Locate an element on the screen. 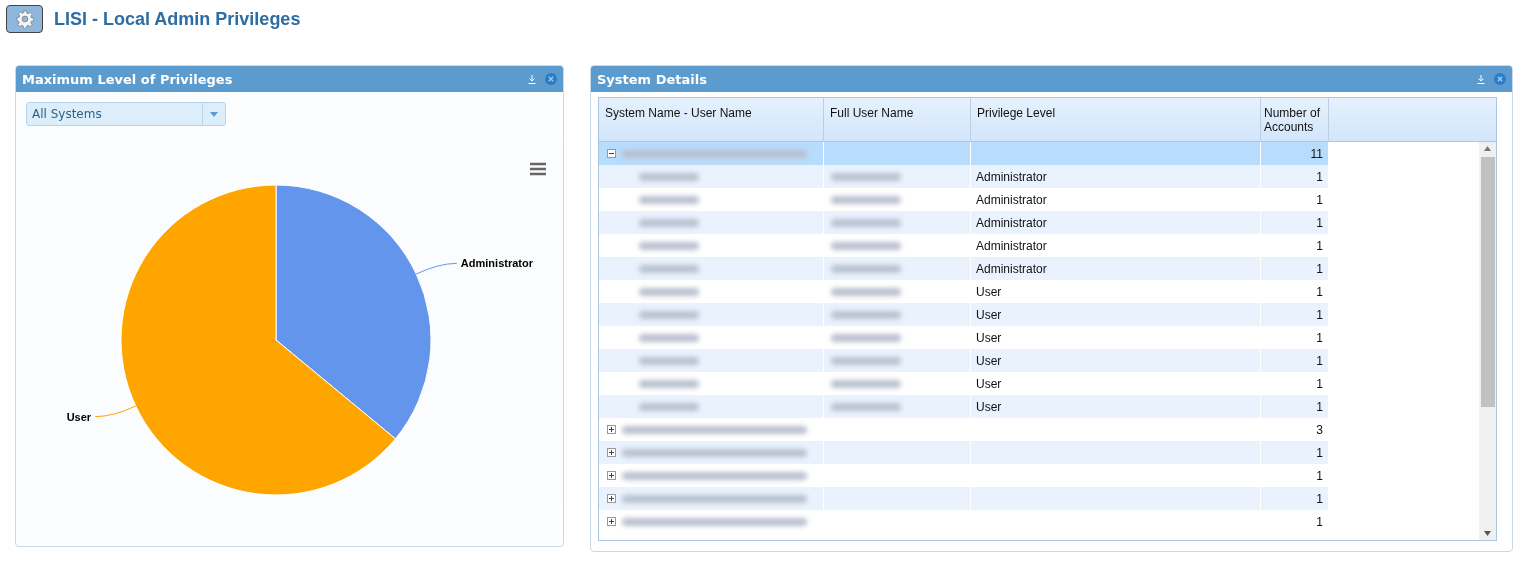 Image resolution: width=1525 pixels, height=566 pixels. caret-icon is located at coordinates (214, 114).